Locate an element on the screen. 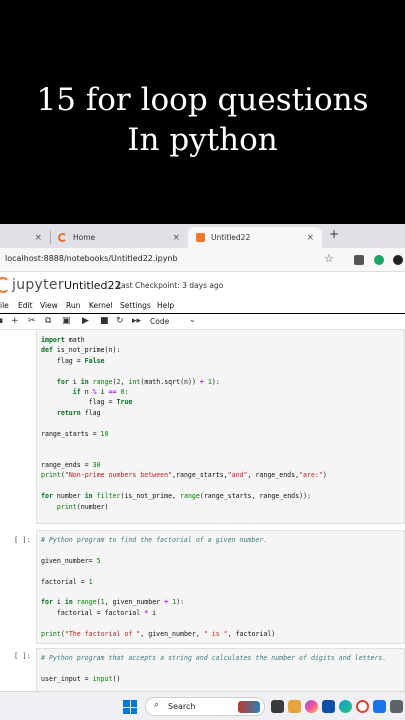 The width and height of the screenshot is (405, 720). file-explorer-icon is located at coordinates (294, 706).